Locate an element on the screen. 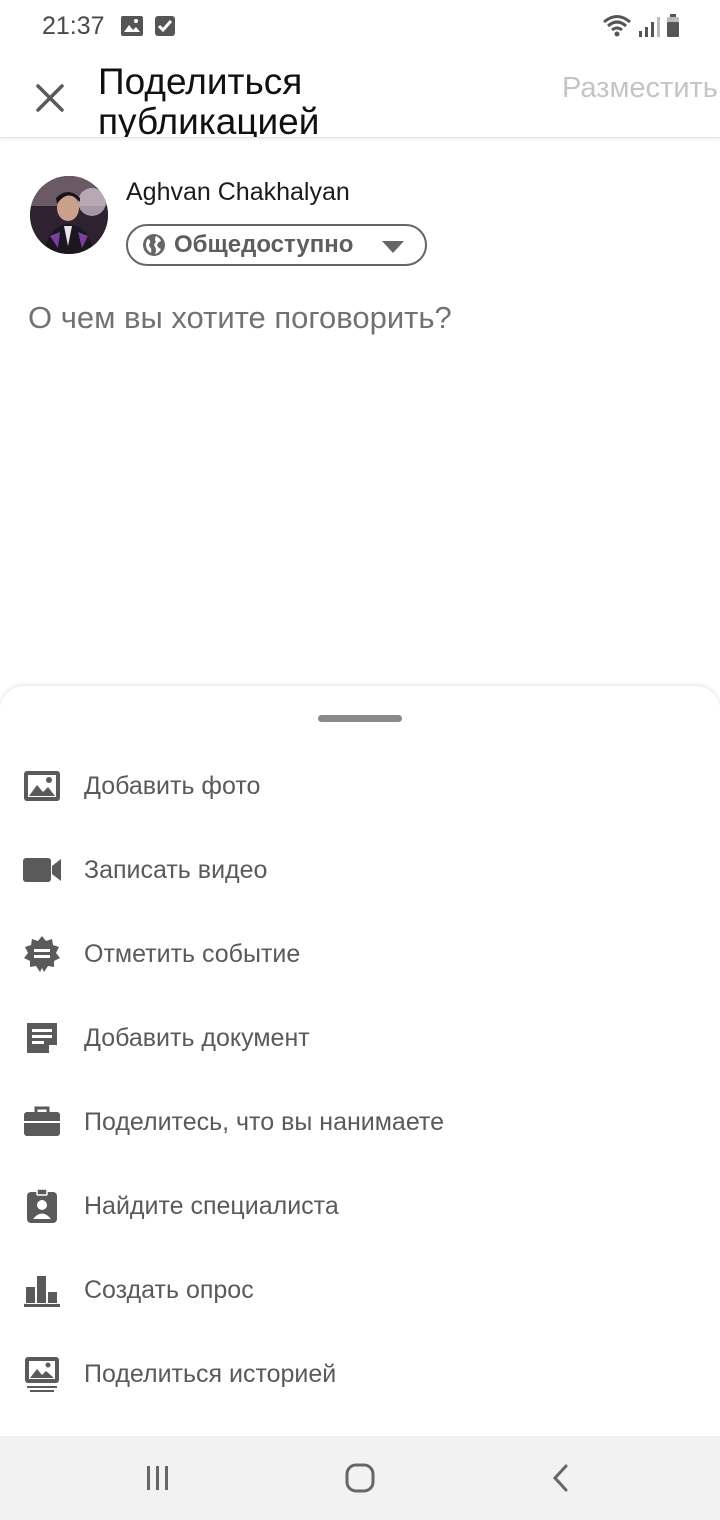 The image size is (720, 1520). wifi-icon is located at coordinates (617, 28).